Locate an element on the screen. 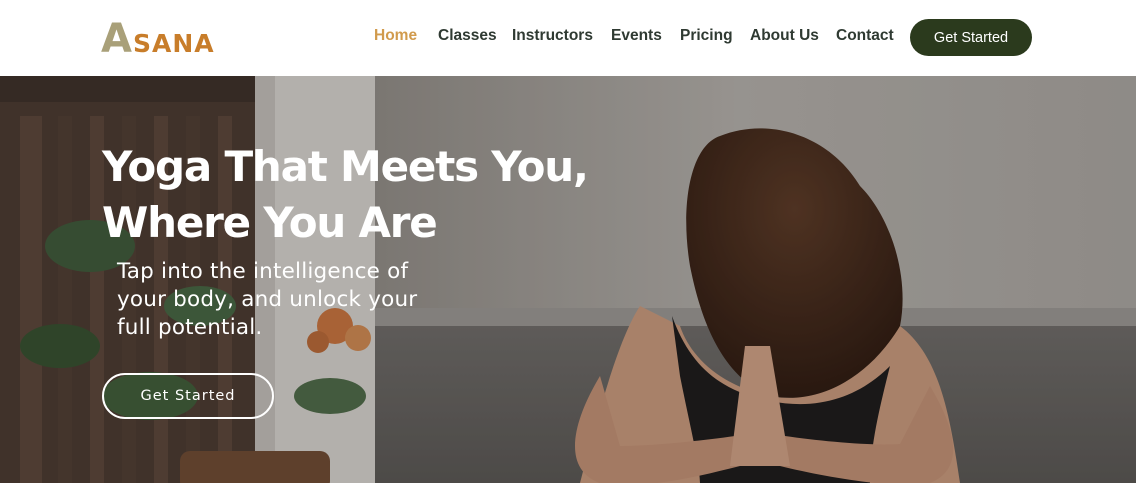 This screenshot has height=483, width=1136. hero-subtitle-line-3: full potential. is located at coordinates (190, 327).